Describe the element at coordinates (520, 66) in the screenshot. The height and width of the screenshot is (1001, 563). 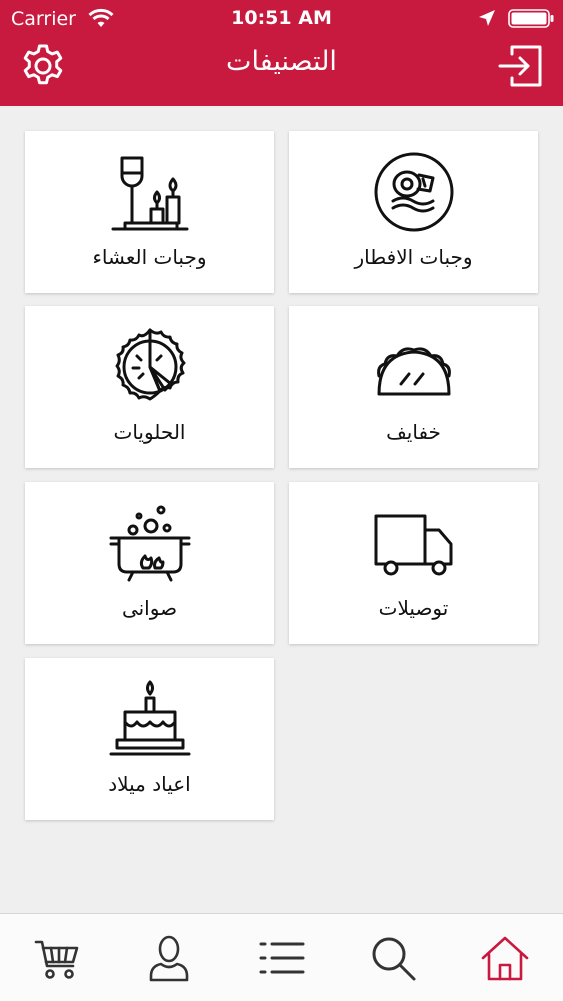
I see `logout-icon` at that location.